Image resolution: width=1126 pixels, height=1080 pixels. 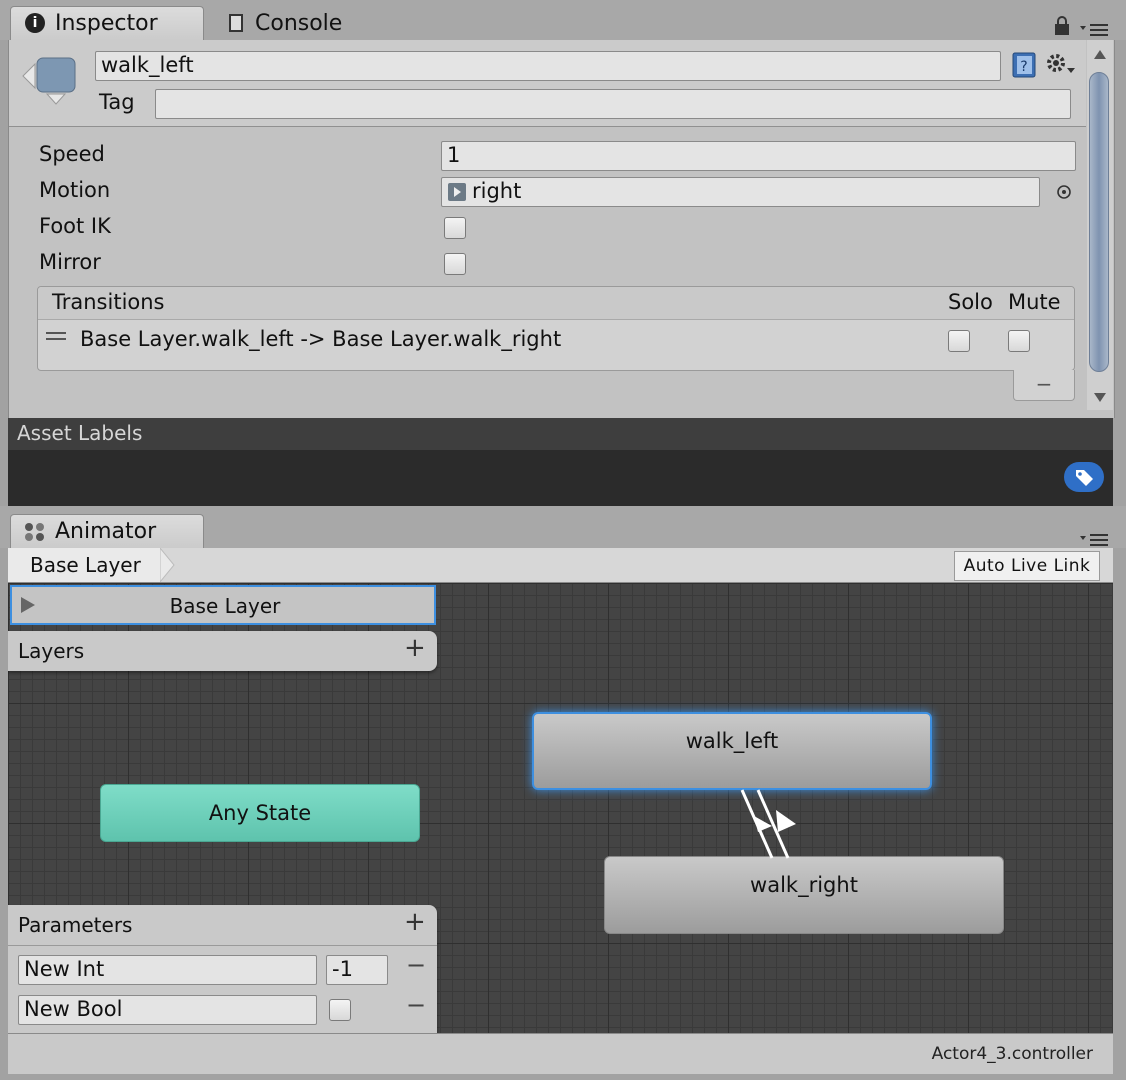 I want to click on mirror-checkbox, so click(x=455, y=264).